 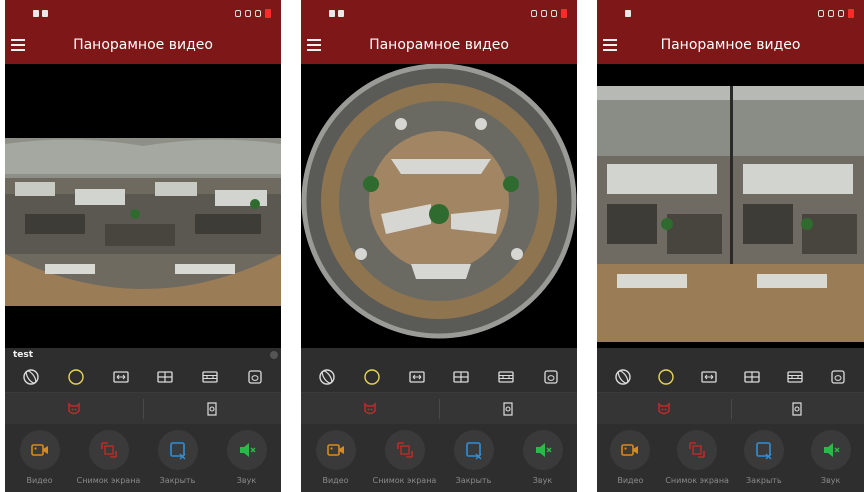 What do you see at coordinates (274, 355) in the screenshot?
I see `status-dot-icon` at bounding box center [274, 355].